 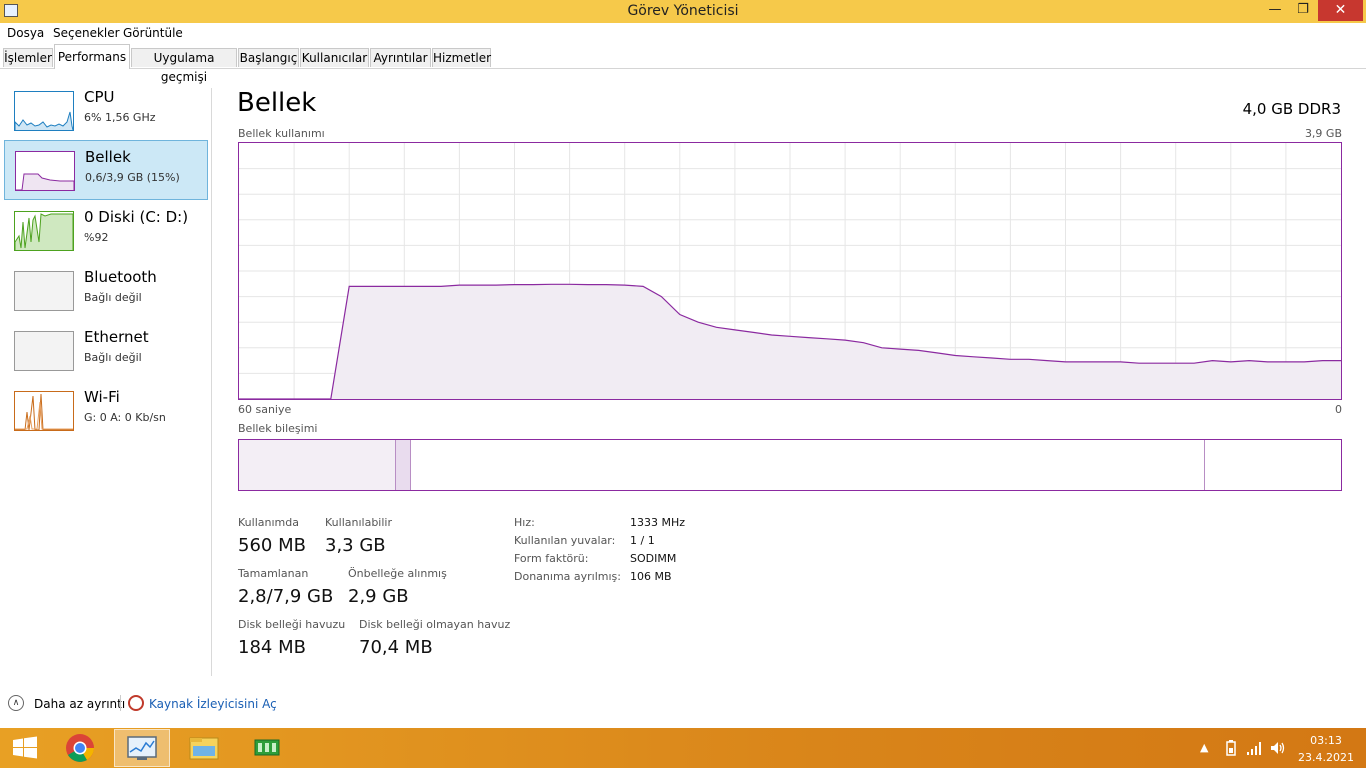 What do you see at coordinates (1338, 409) in the screenshot?
I see `graph-axis-right-label: 0` at bounding box center [1338, 409].